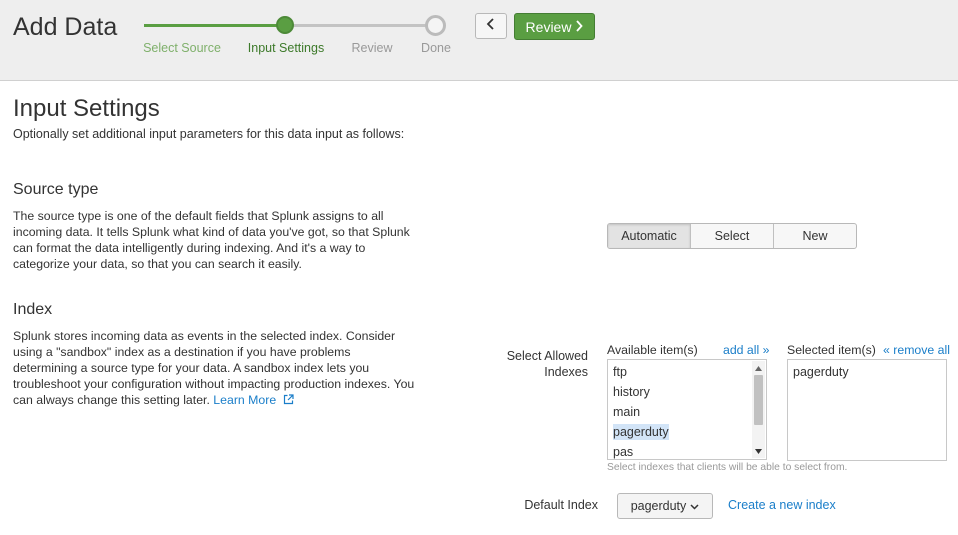  I want to click on stepper-track-completed, so click(214, 25).